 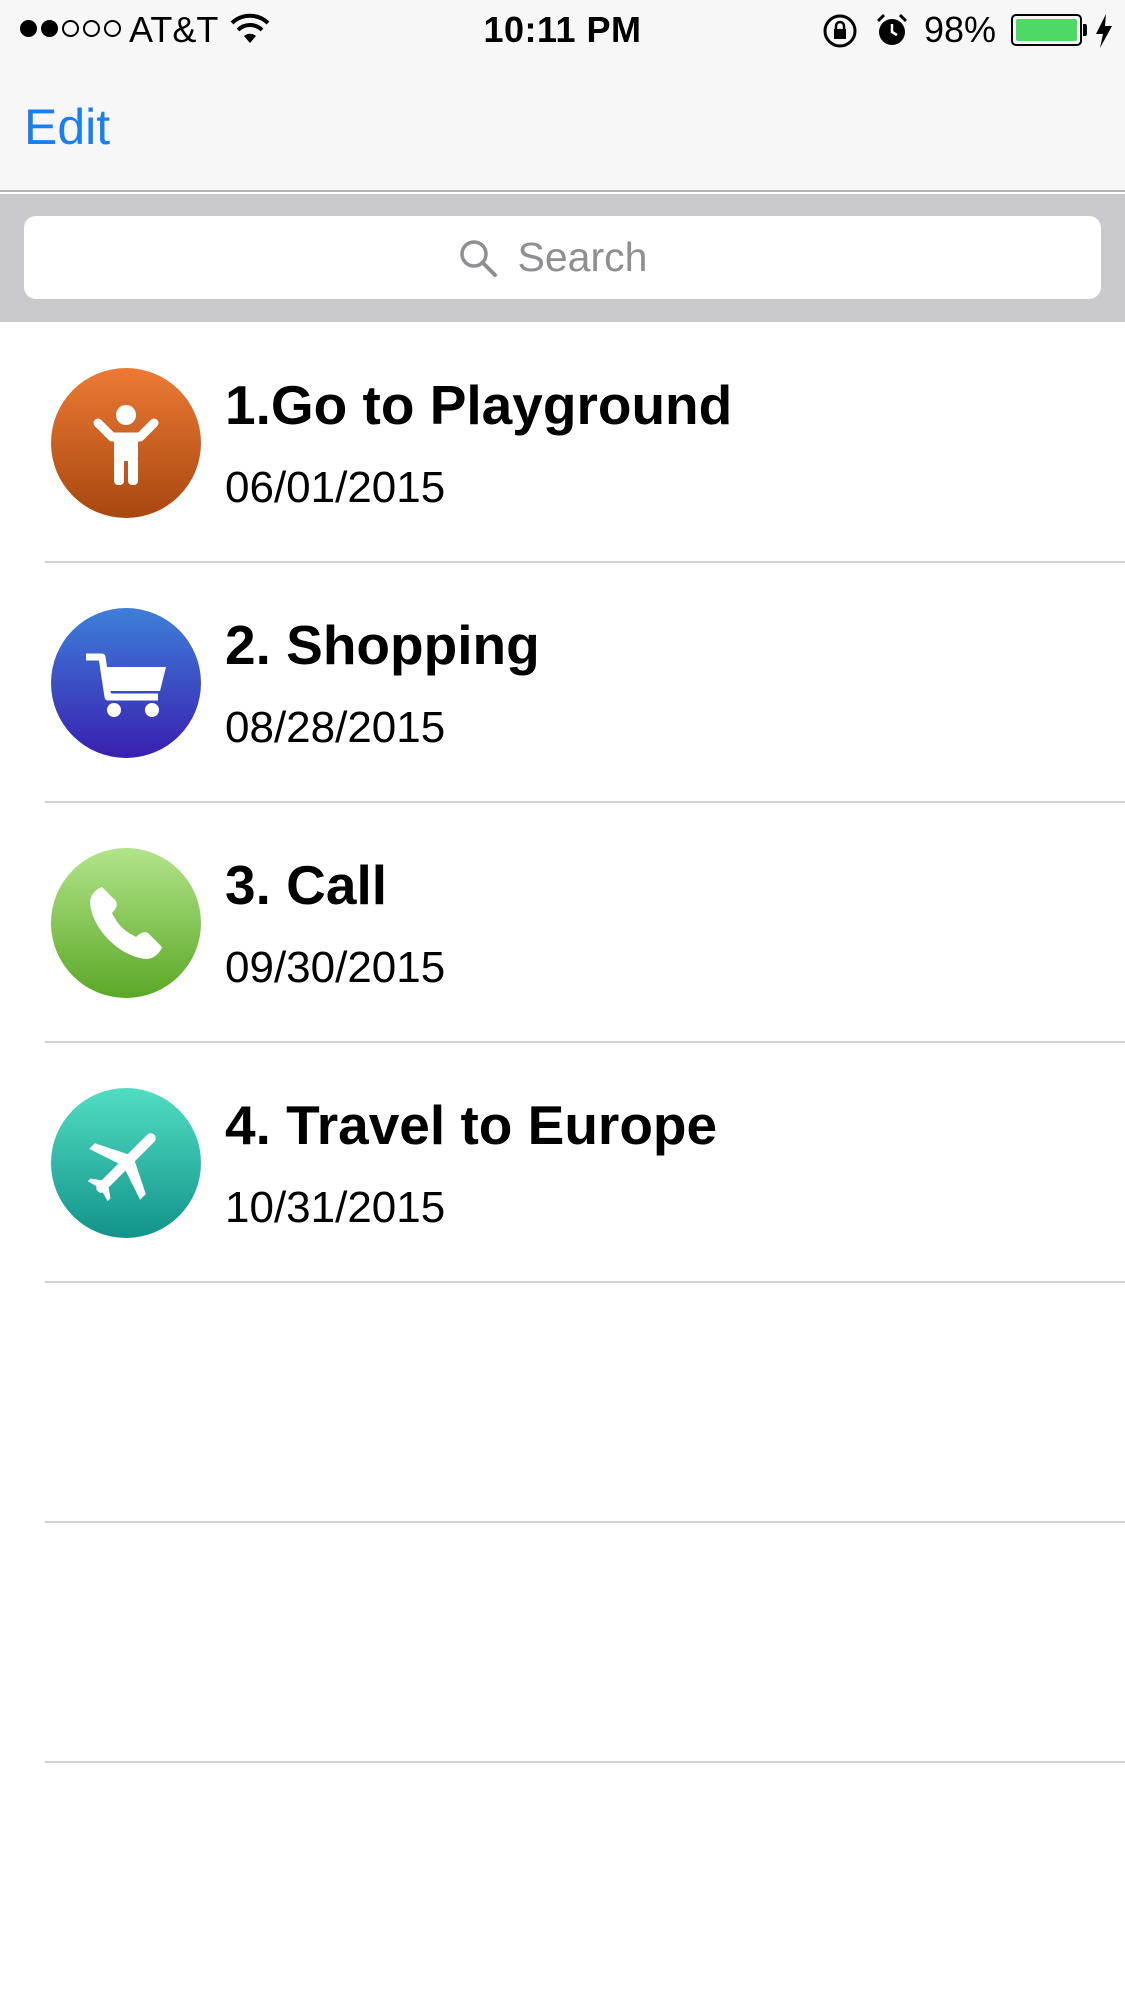 I want to click on item-date: 08/28/2015, so click(x=335, y=727).